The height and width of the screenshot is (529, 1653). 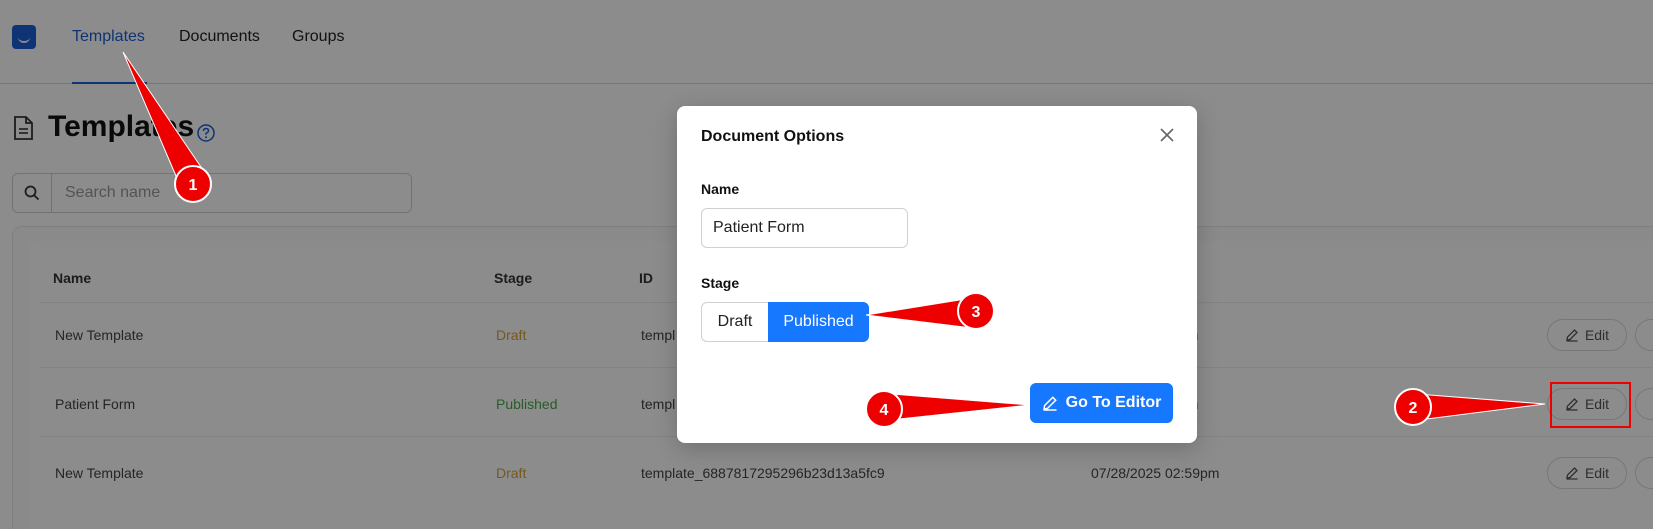 What do you see at coordinates (1167, 135) in the screenshot?
I see `close-icon` at bounding box center [1167, 135].